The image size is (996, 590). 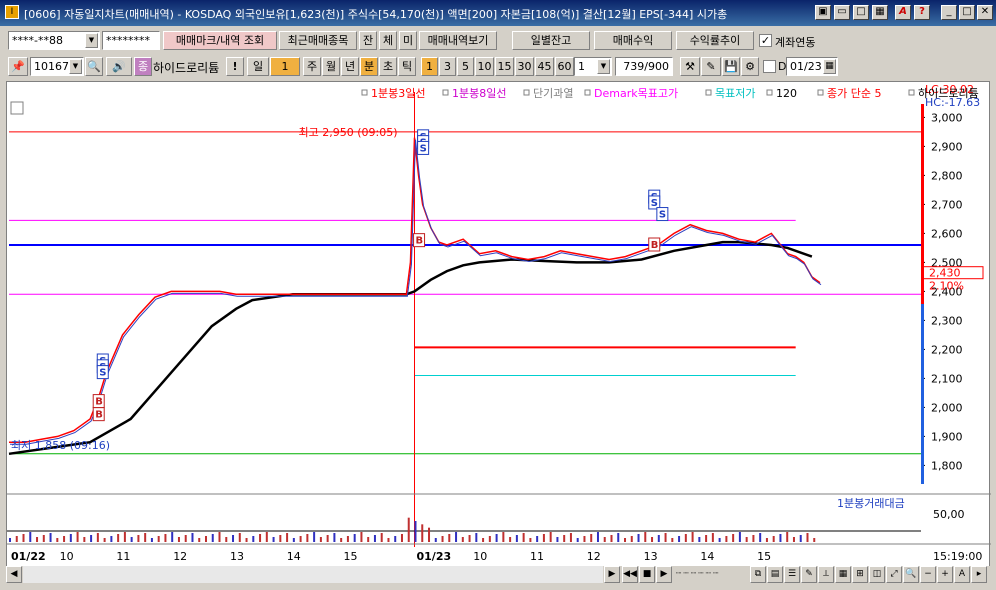 I want to click on zoom-slider: ┈┈┈┈┈┈, so click(x=711, y=574).